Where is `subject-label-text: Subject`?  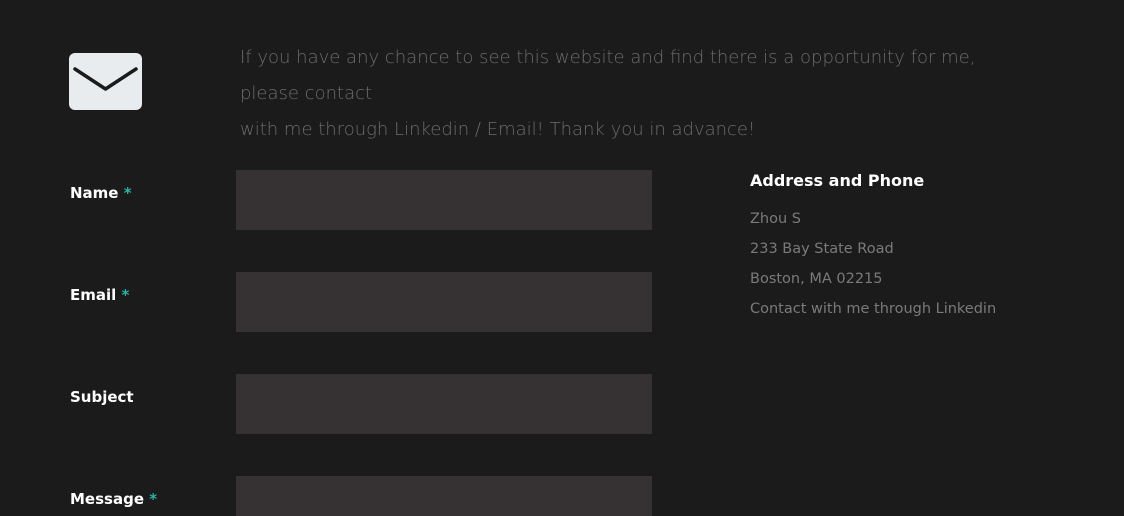
subject-label-text: Subject is located at coordinates (102, 397).